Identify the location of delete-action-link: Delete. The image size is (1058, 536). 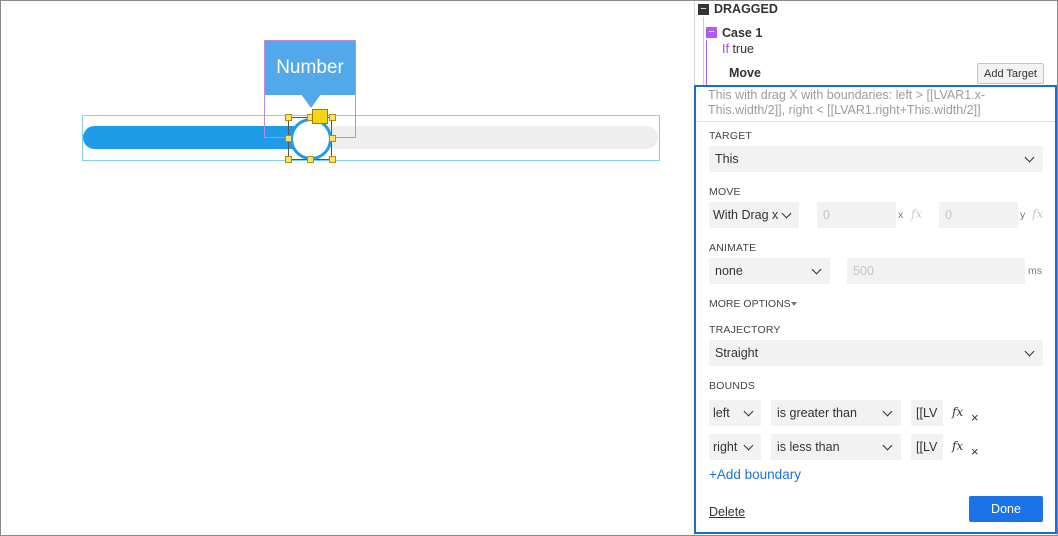
(727, 512).